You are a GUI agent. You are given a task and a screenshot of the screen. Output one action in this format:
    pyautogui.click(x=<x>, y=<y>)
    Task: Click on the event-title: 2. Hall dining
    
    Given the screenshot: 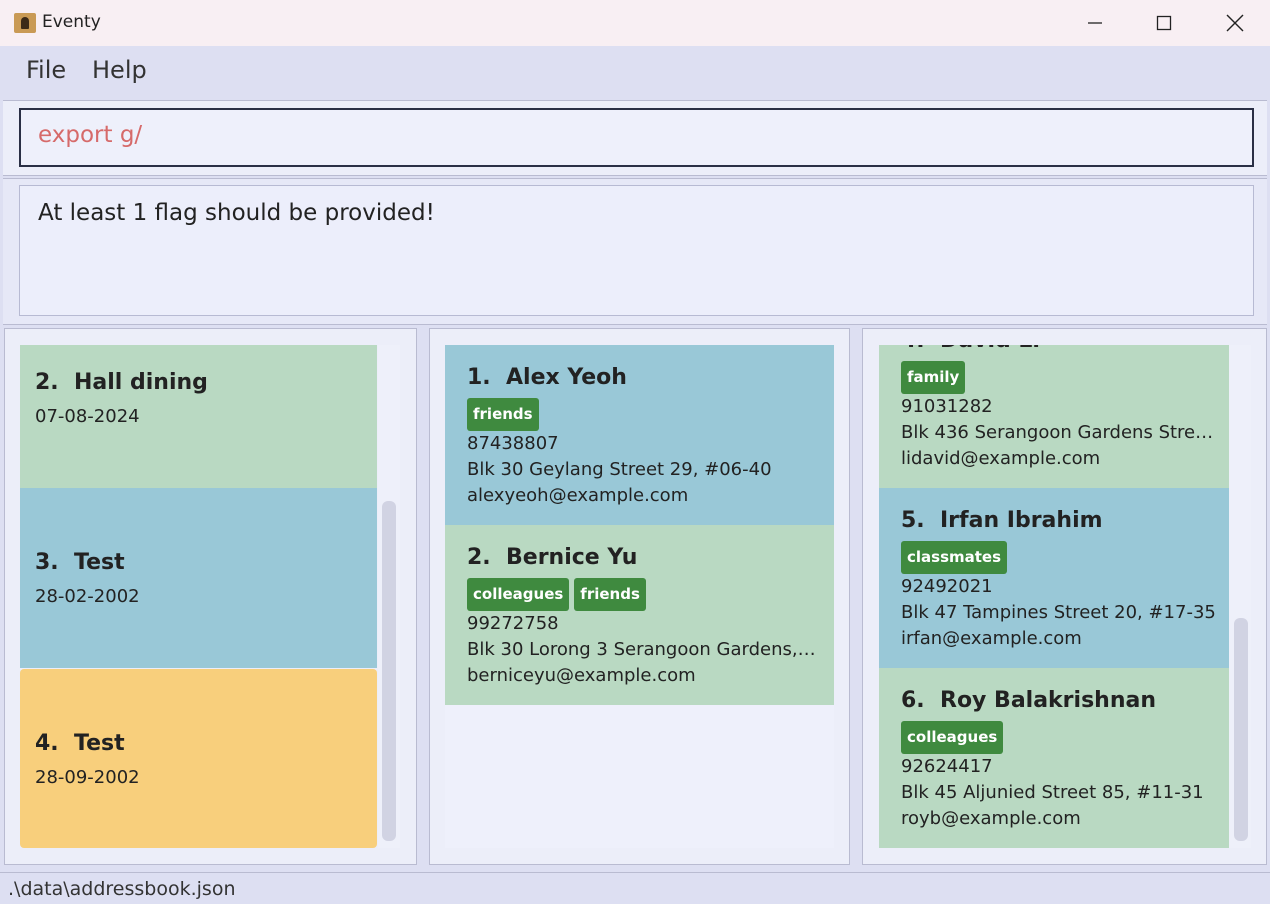 What is the action you would take?
    pyautogui.click(x=121, y=382)
    